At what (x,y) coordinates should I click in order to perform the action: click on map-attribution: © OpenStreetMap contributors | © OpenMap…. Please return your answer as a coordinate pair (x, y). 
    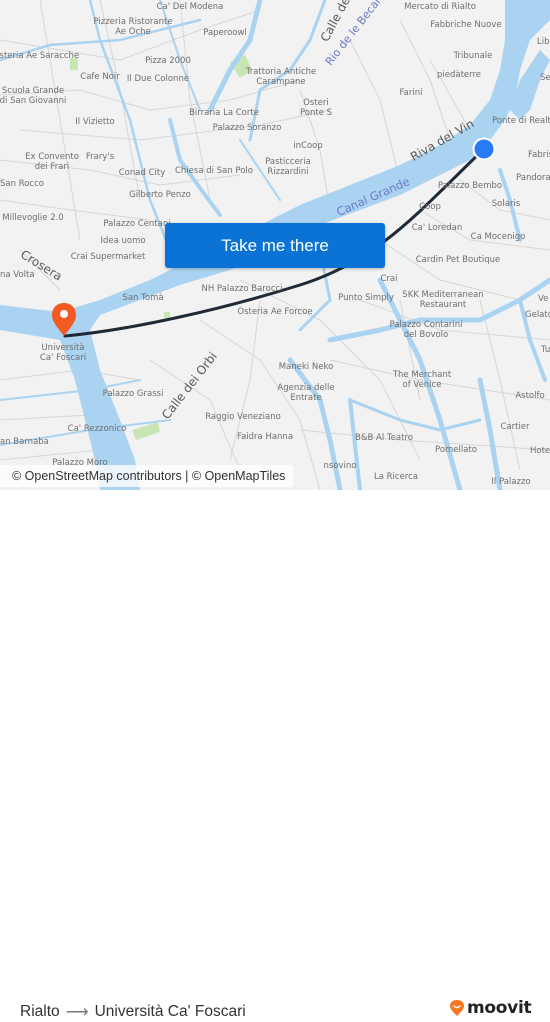
    Looking at the image, I should click on (147, 476).